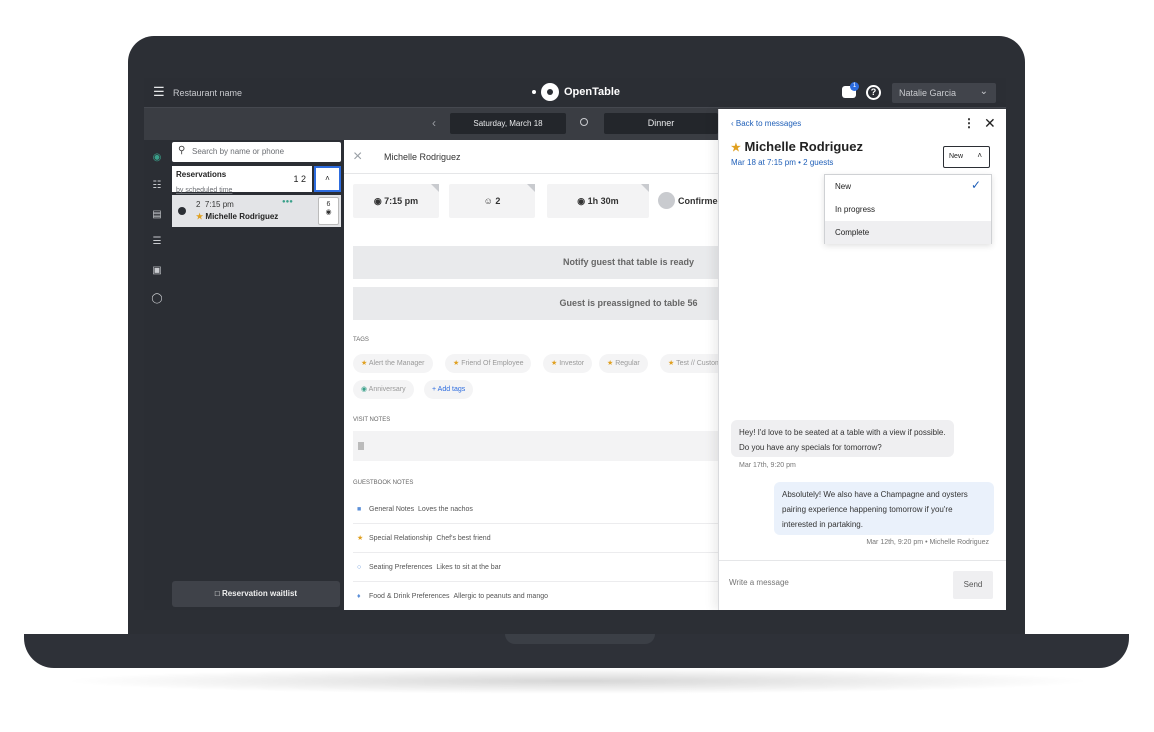 The width and height of the screenshot is (1154, 732). I want to click on tag-chip: ★ Investor, so click(568, 363).